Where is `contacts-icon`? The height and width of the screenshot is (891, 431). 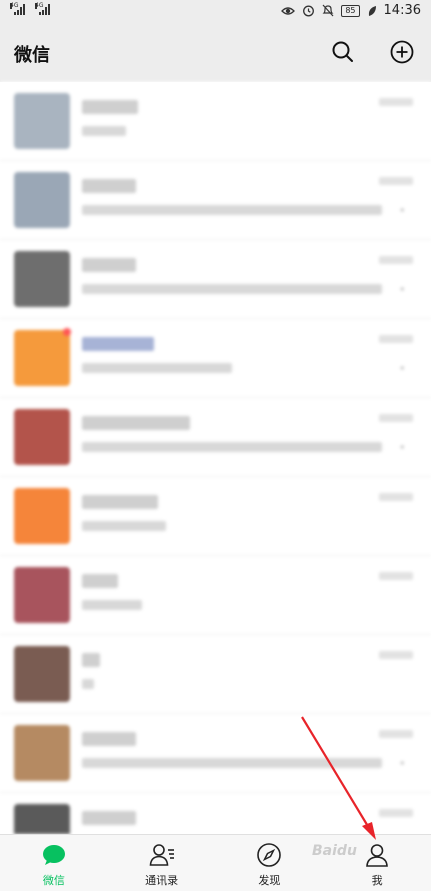 contacts-icon is located at coordinates (161, 855).